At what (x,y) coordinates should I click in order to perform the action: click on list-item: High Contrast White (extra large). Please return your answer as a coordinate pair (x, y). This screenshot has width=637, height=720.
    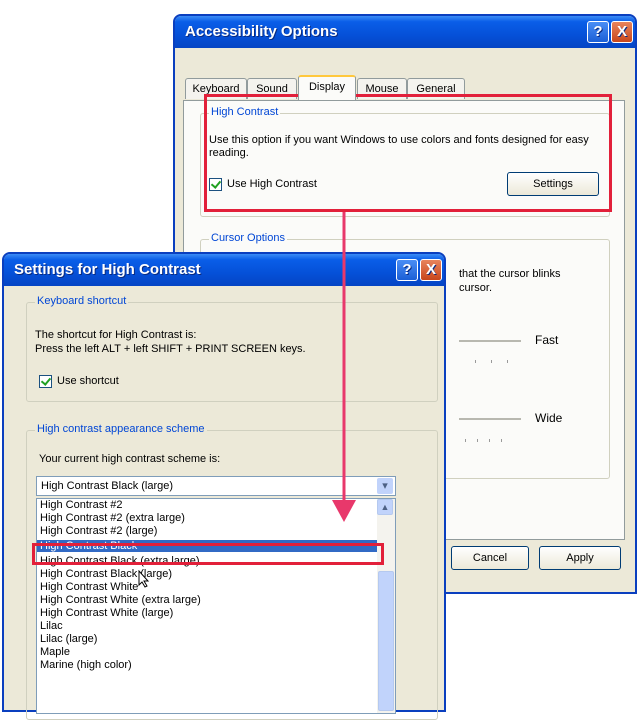
    Looking at the image, I should click on (120, 600).